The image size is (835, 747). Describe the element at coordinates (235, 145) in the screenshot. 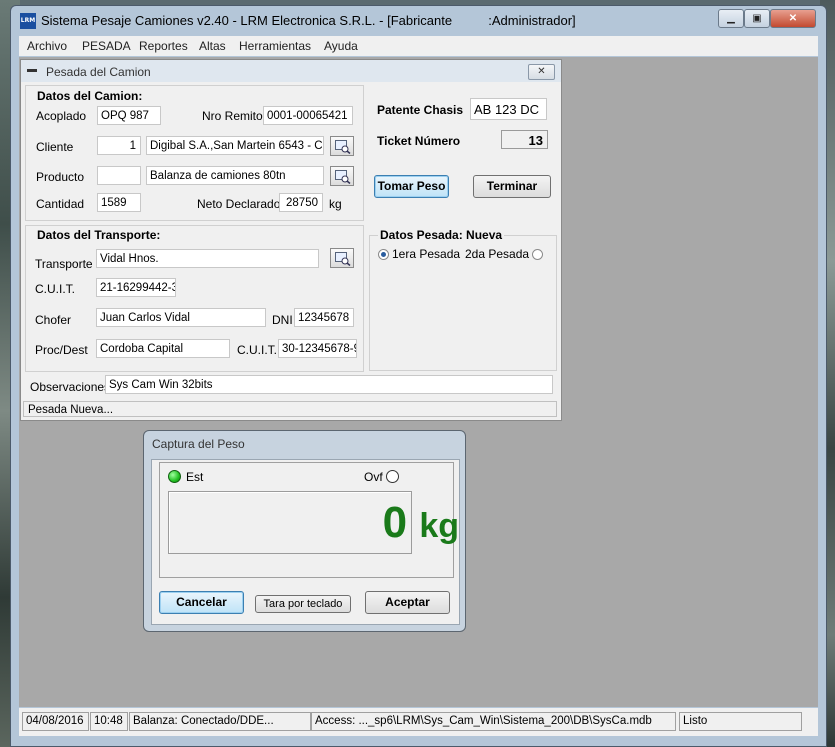

I see `cliente-desc-field: Digibal S.A.,San Martein 6543 - Casi` at that location.